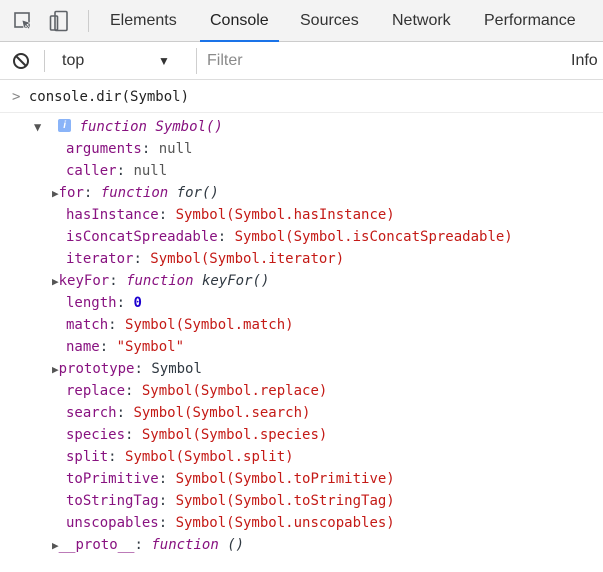  Describe the element at coordinates (16, 97) in the screenshot. I see `prompt-chevron-icon: >` at that location.